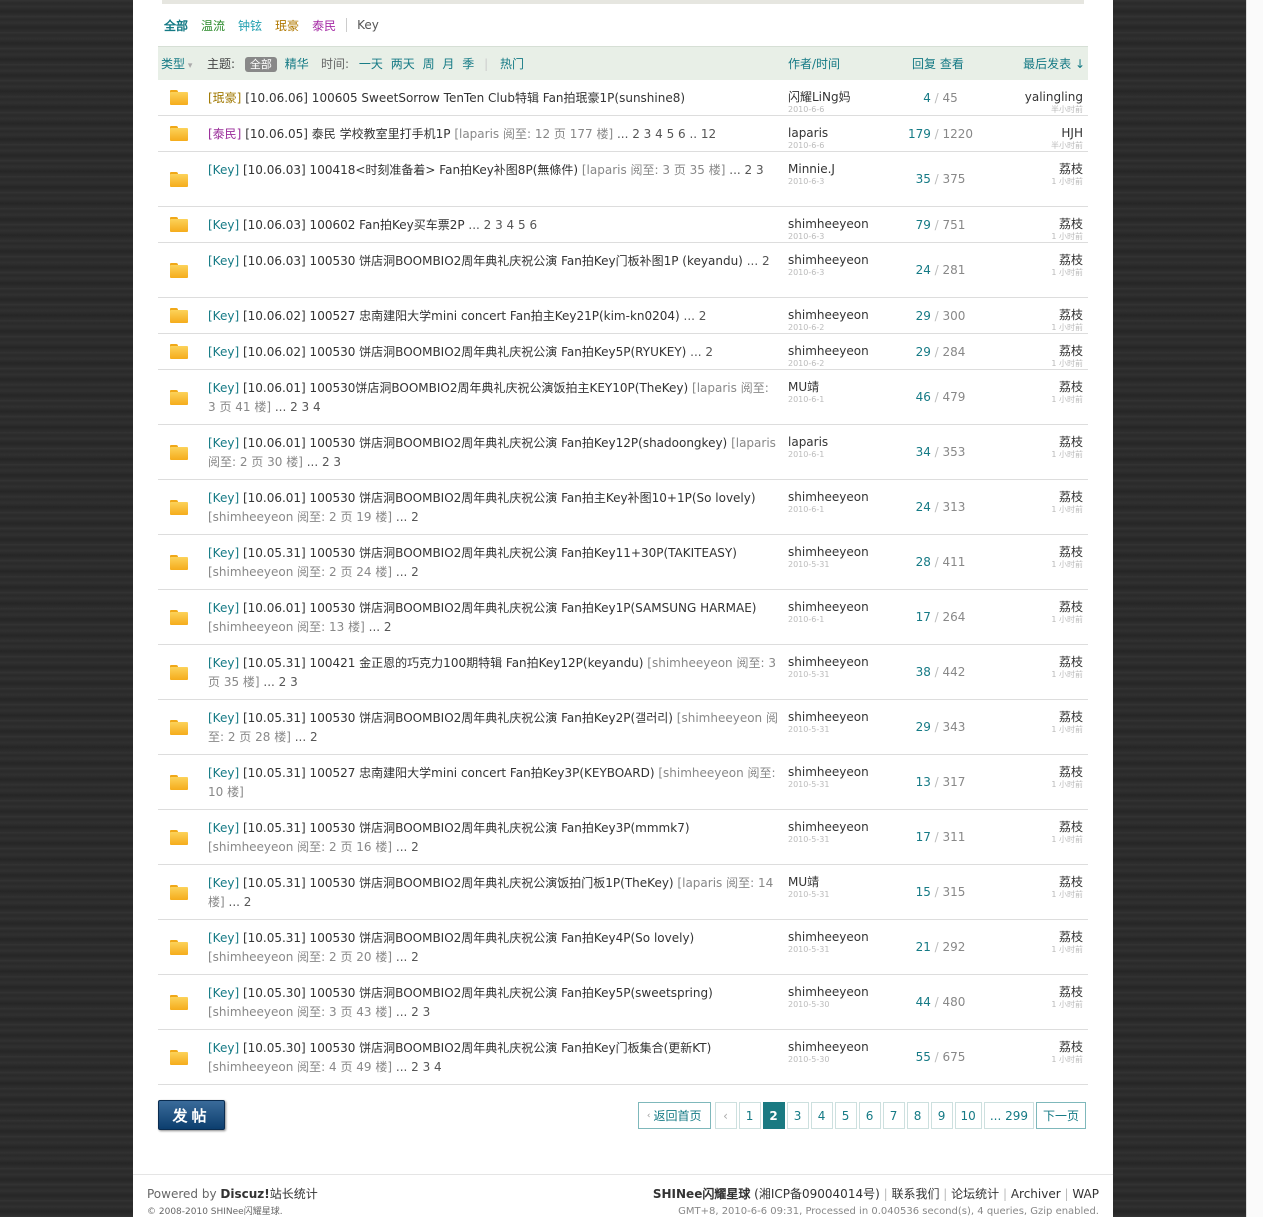 The width and height of the screenshot is (1263, 1217). I want to click on time-month-link: 月, so click(448, 64).